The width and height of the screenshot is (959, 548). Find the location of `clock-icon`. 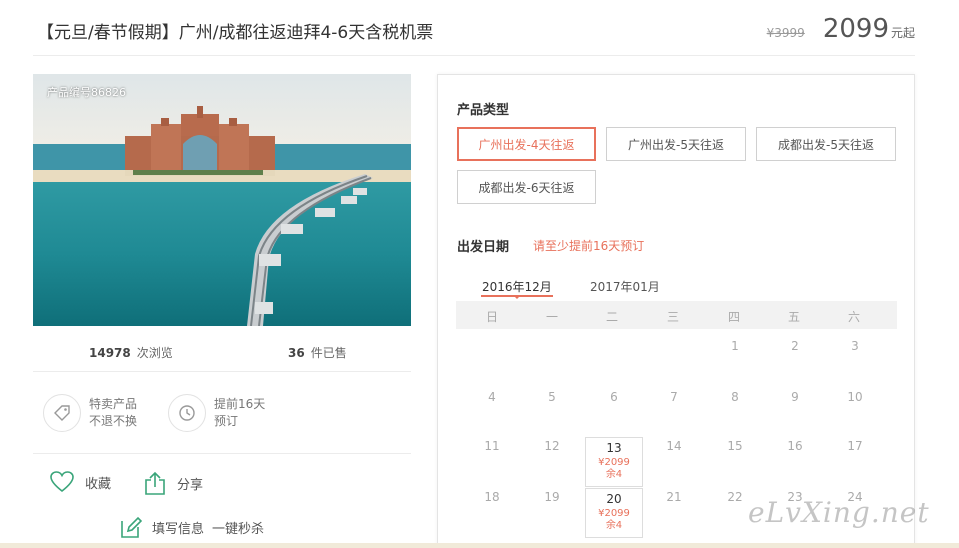

clock-icon is located at coordinates (187, 413).